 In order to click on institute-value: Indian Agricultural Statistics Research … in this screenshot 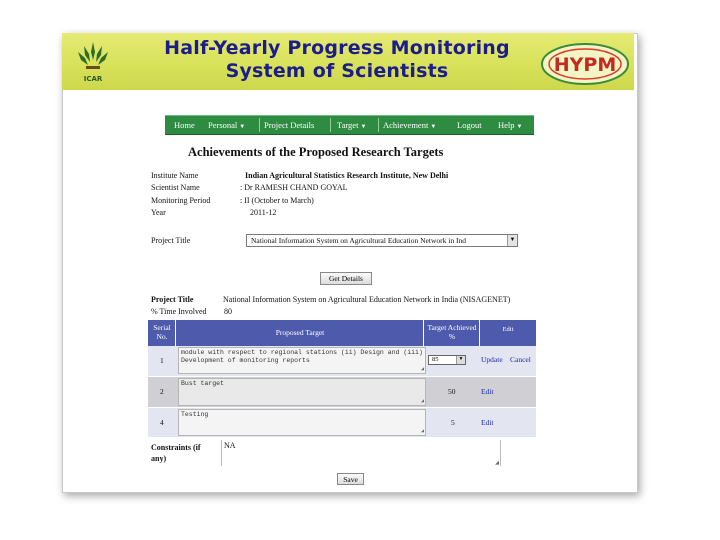, I will do `click(347, 175)`.